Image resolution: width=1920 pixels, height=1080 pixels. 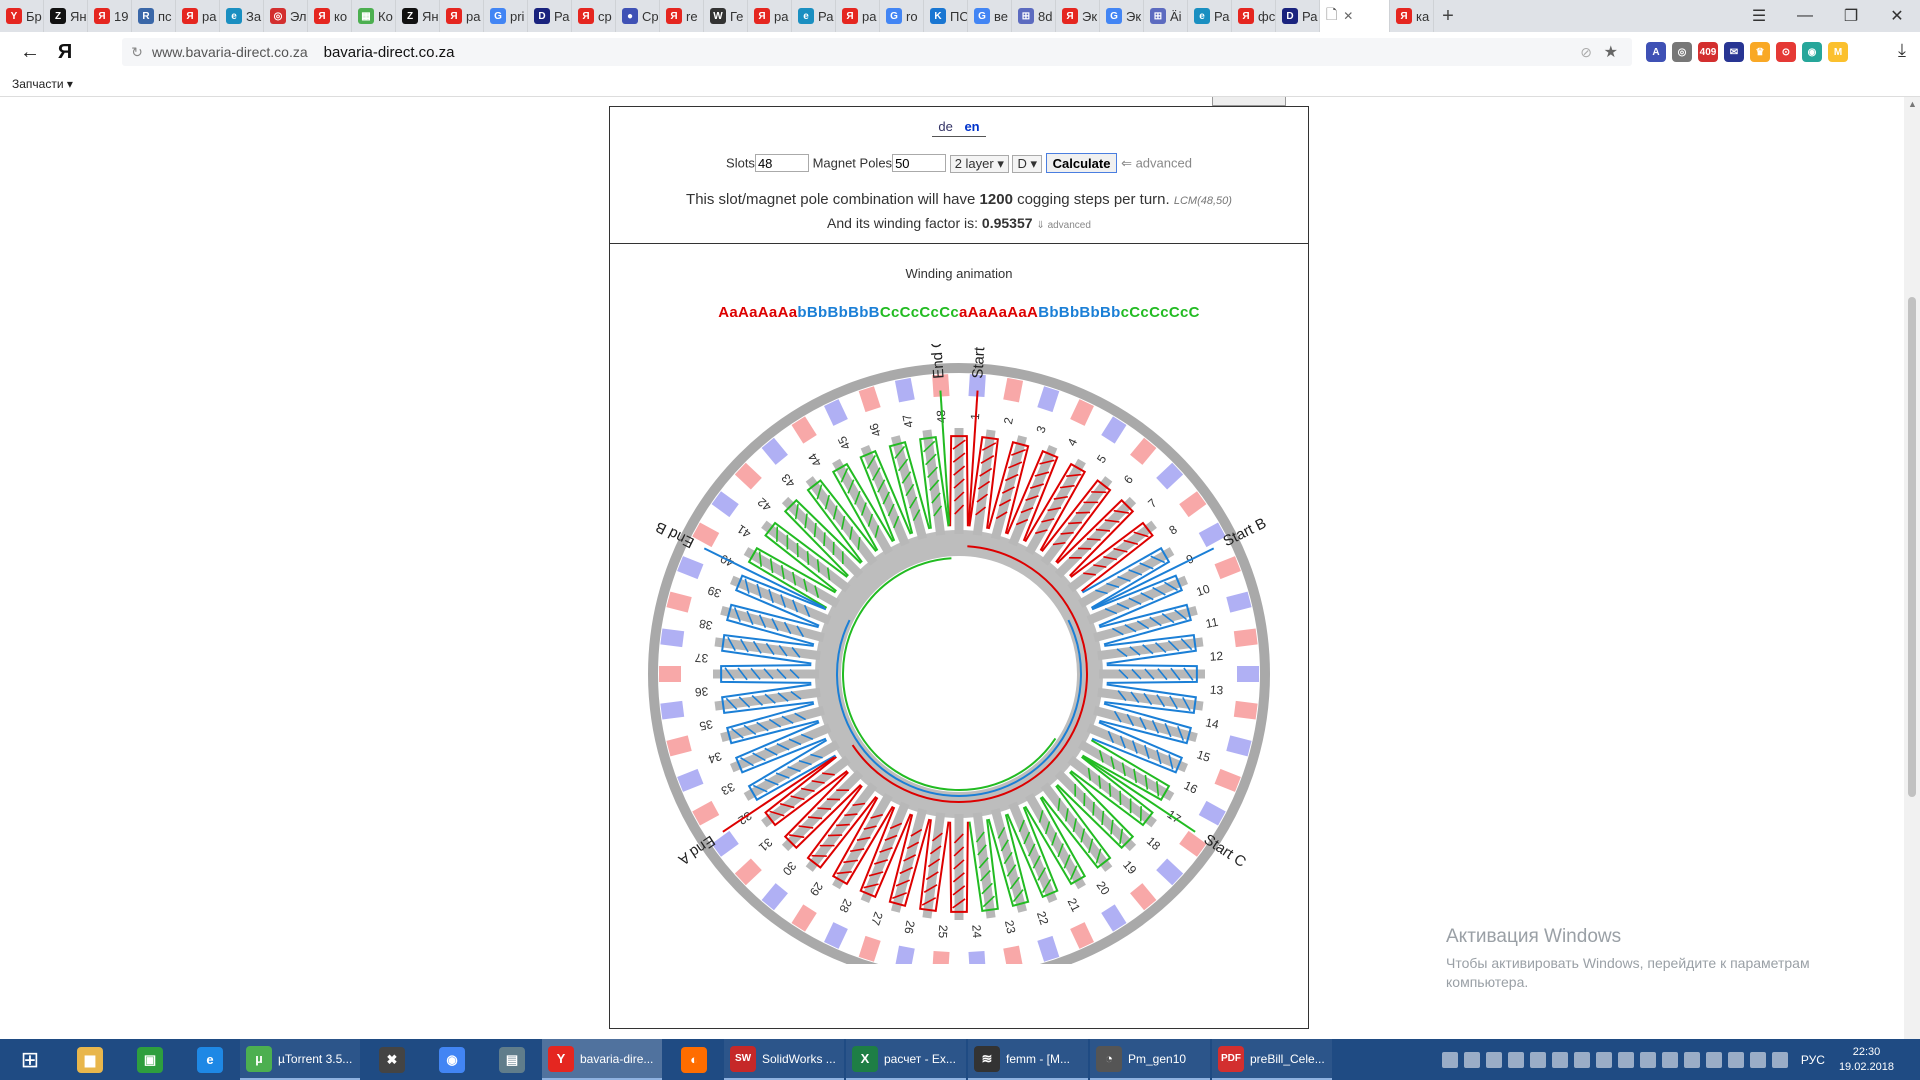 I want to click on restore-button: ❐, so click(x=1851, y=16).